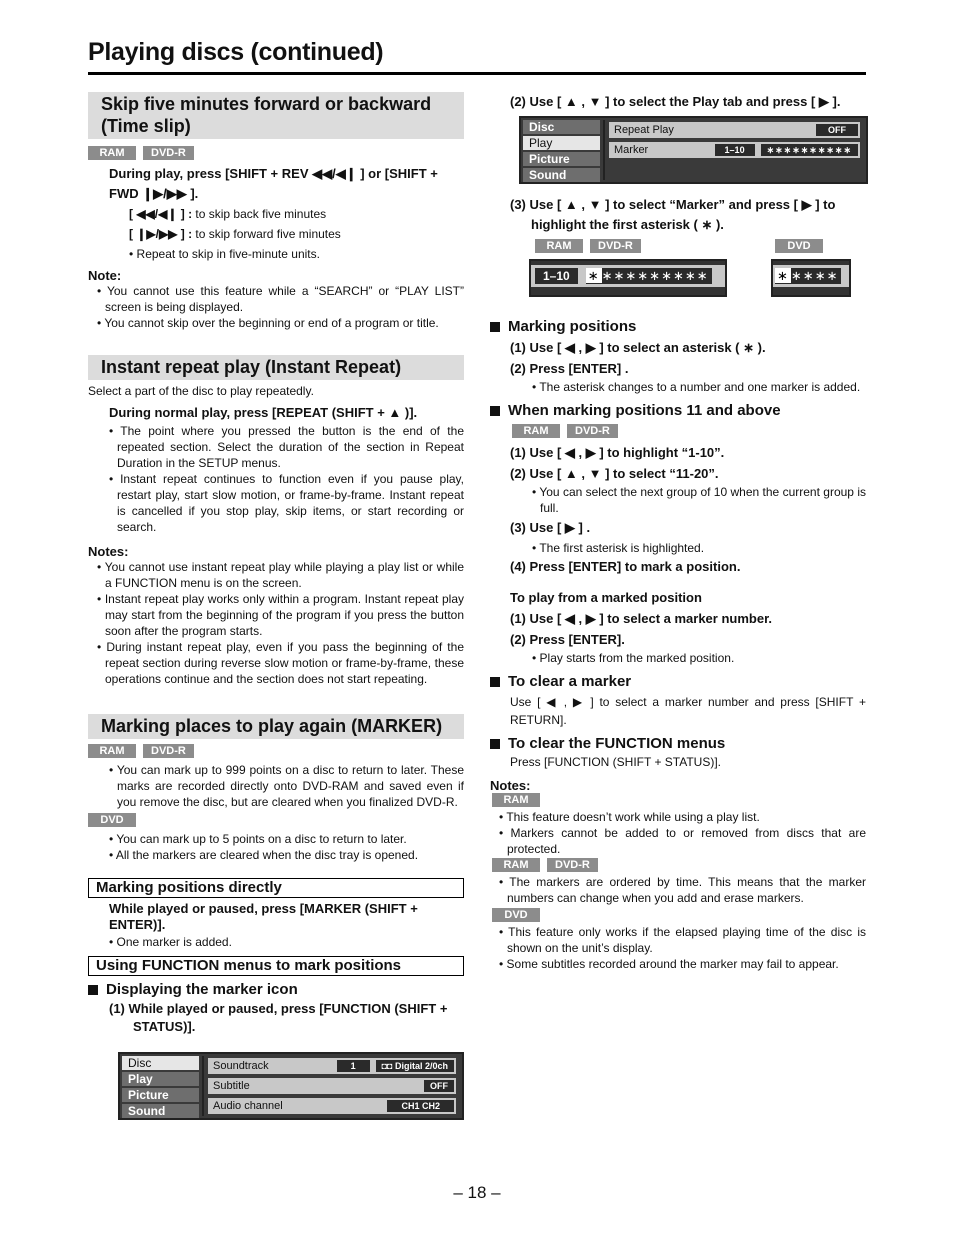 The width and height of the screenshot is (954, 1235). I want to click on time-slip-note-heading: Note:, so click(105, 275).